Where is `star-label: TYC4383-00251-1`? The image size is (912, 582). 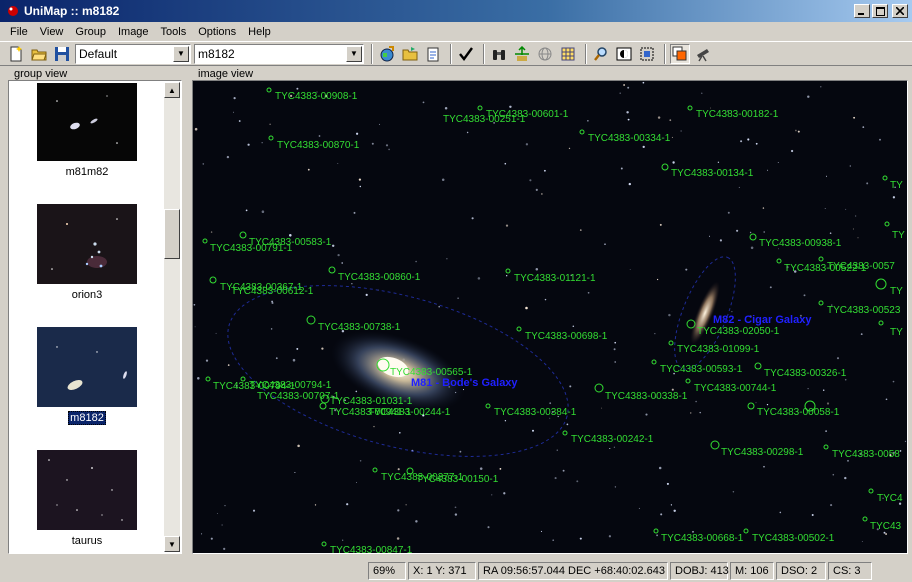
star-label: TYC4383-00251-1 is located at coordinates (484, 119).